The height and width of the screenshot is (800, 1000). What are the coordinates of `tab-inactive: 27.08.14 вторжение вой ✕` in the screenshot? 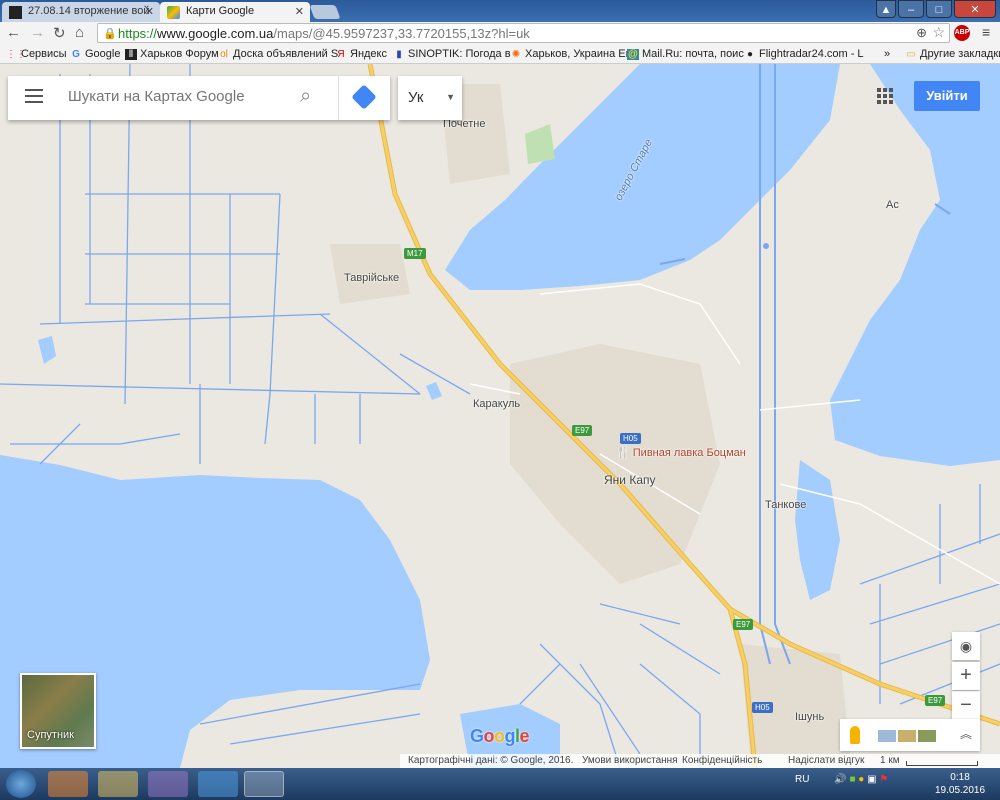 It's located at (81, 12).